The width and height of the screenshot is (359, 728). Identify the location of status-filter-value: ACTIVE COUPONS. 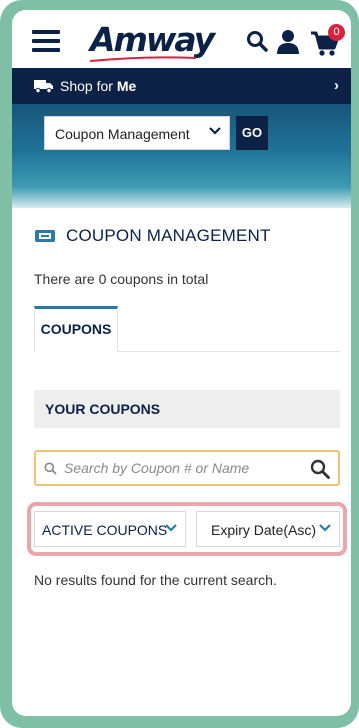
(105, 530).